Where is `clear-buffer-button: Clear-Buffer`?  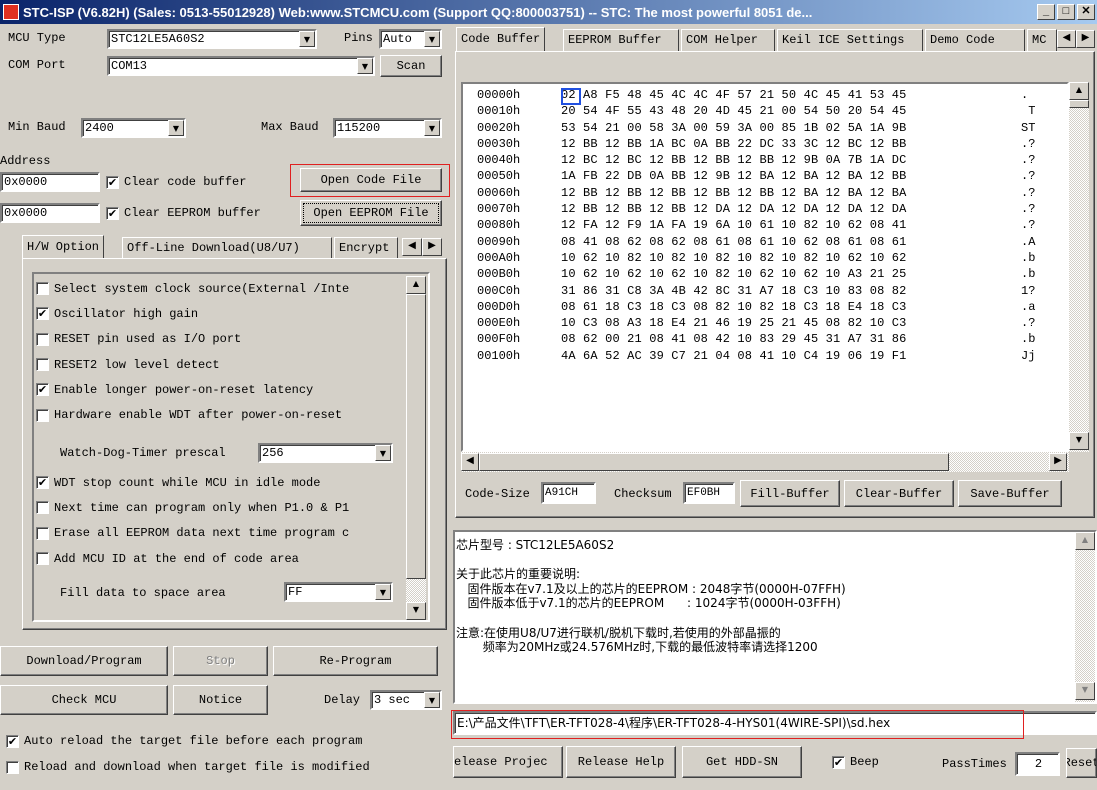 clear-buffer-button: Clear-Buffer is located at coordinates (899, 493).